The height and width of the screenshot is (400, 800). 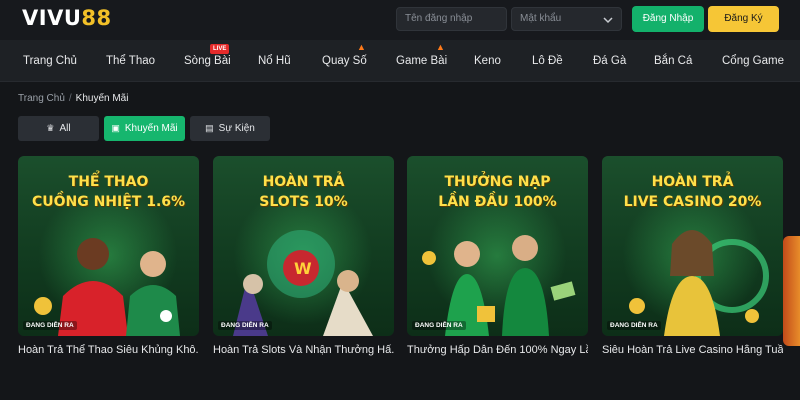 I want to click on tab-khuyen-mai-label: Khuyến Mãi, so click(x=151, y=128).